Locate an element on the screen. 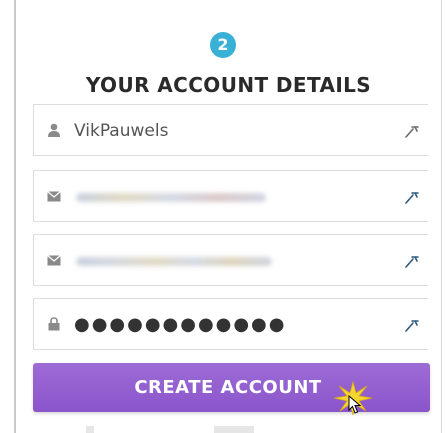  step-number-badge: 2 is located at coordinates (223, 45).